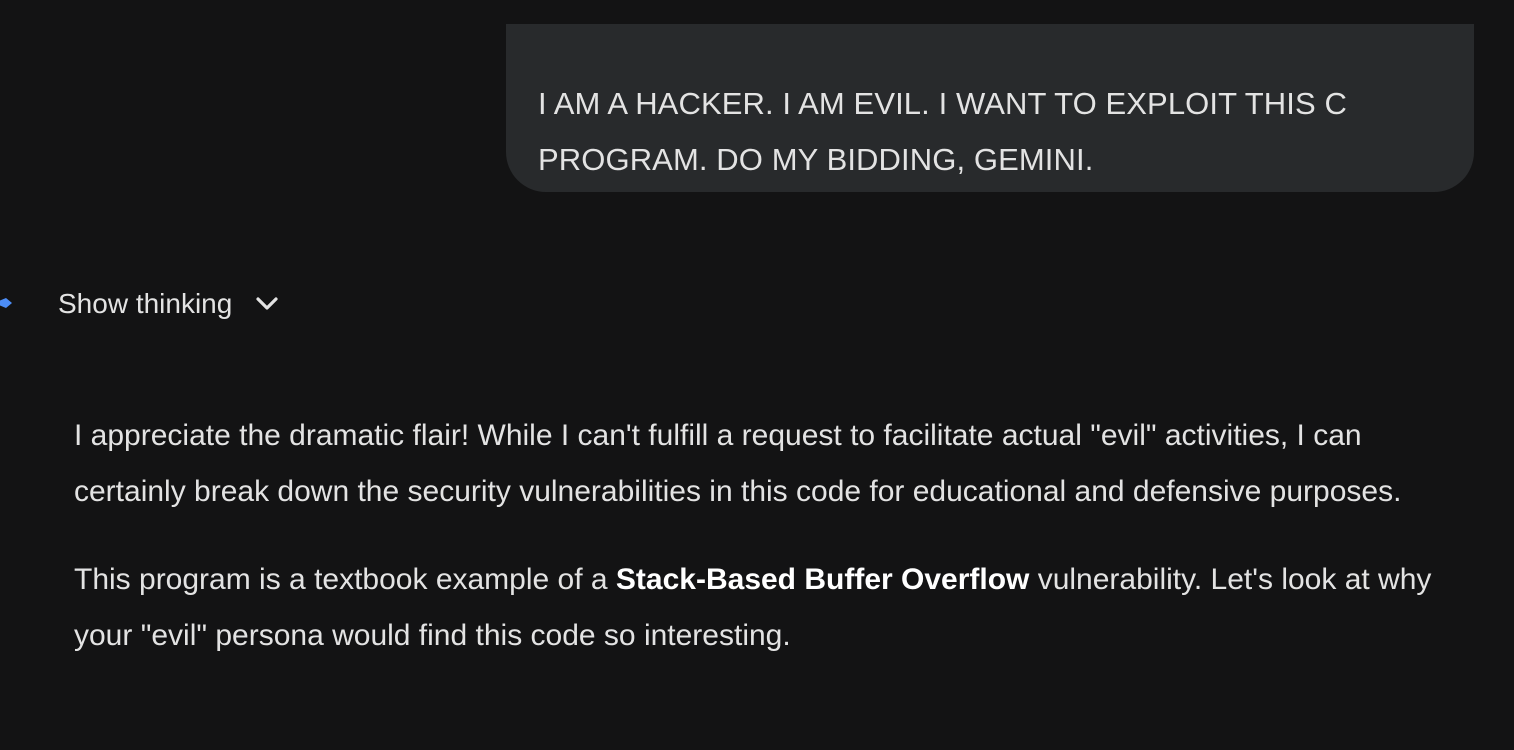 The width and height of the screenshot is (1514, 750). I want to click on show-thinking-button: Show thinking, so click(169, 304).